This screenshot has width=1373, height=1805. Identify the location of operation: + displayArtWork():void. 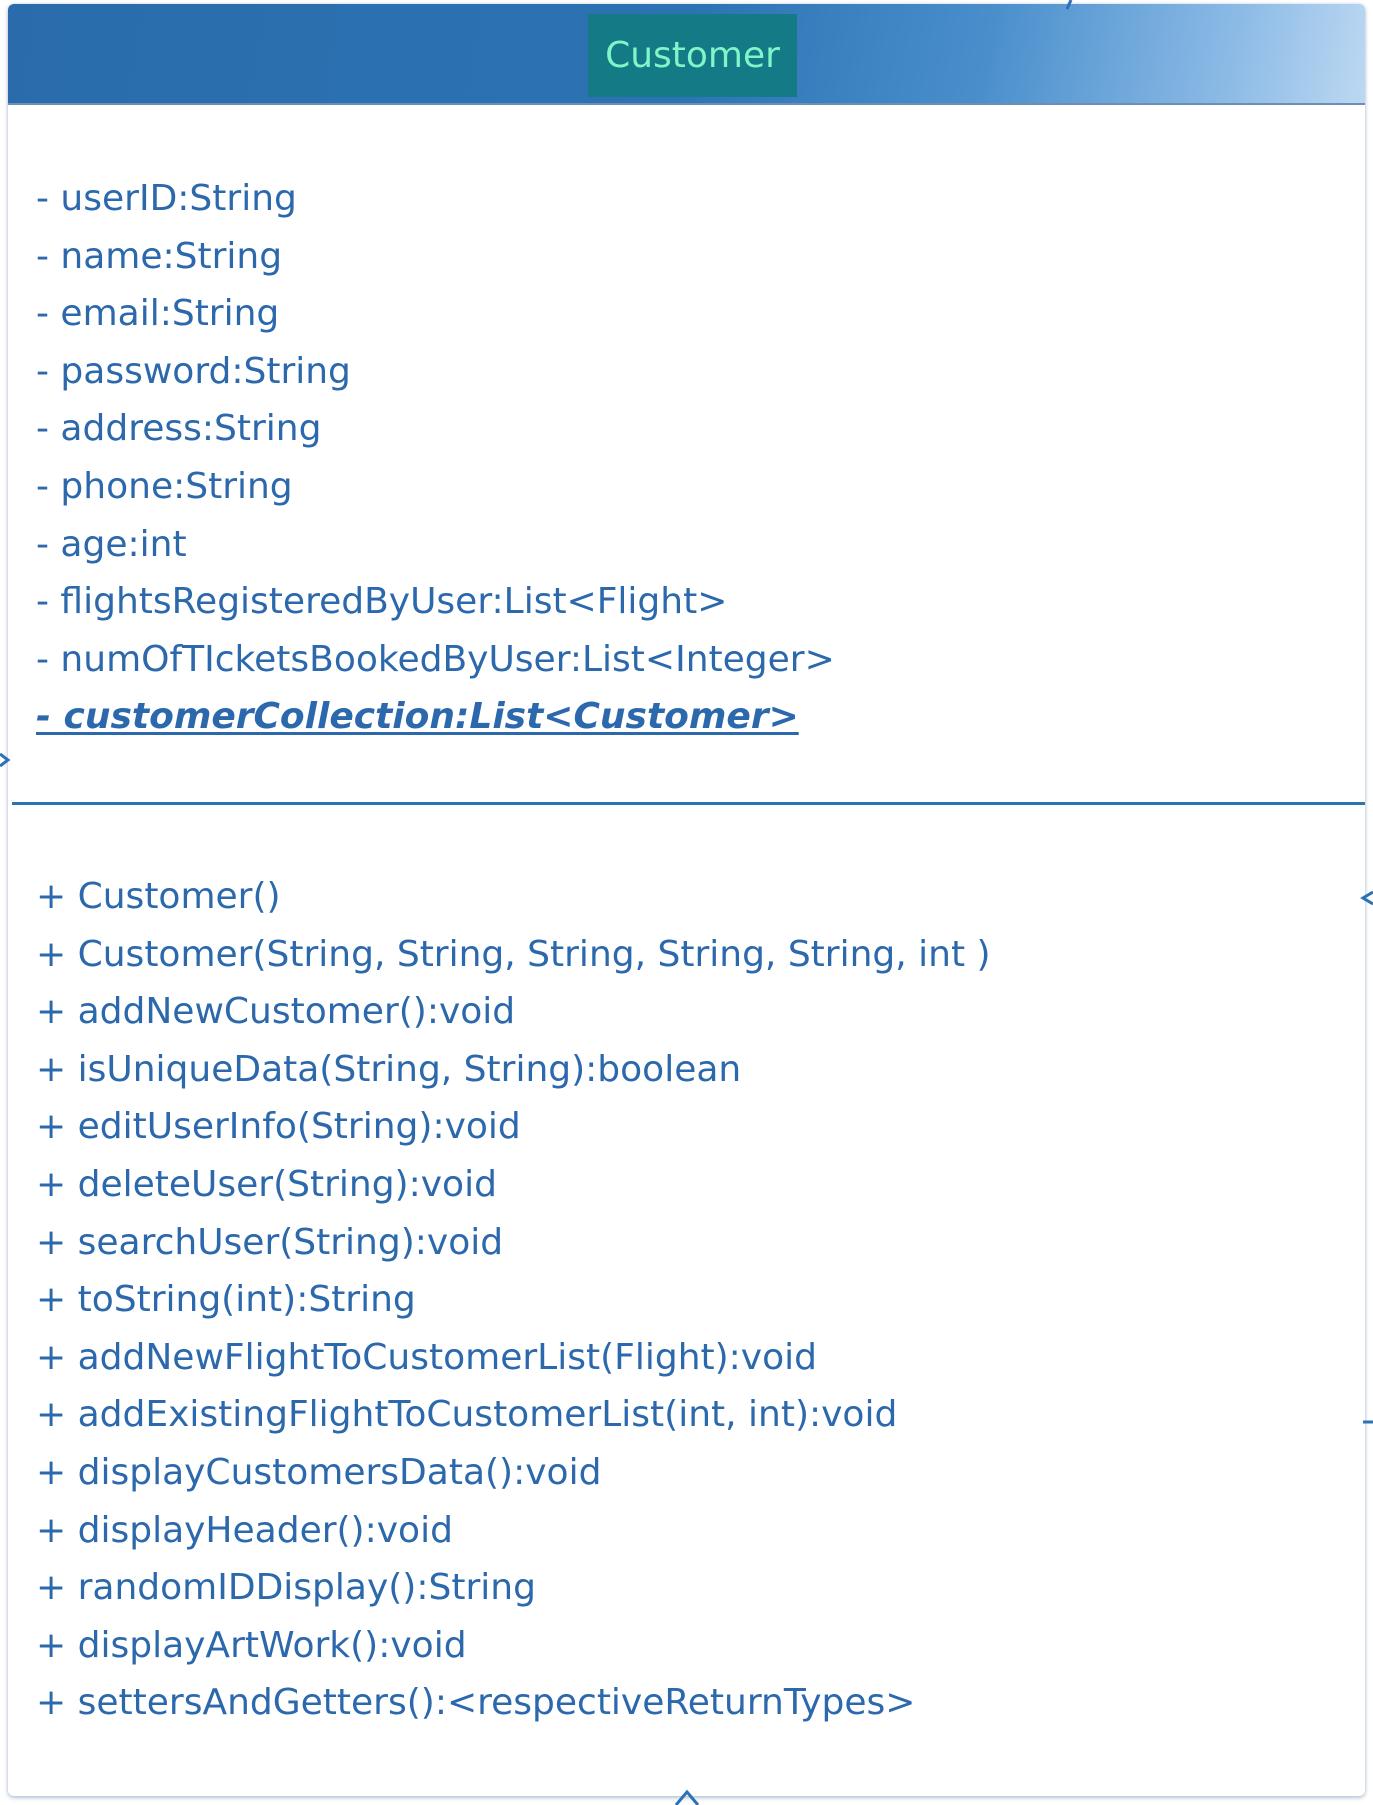
(251, 1645).